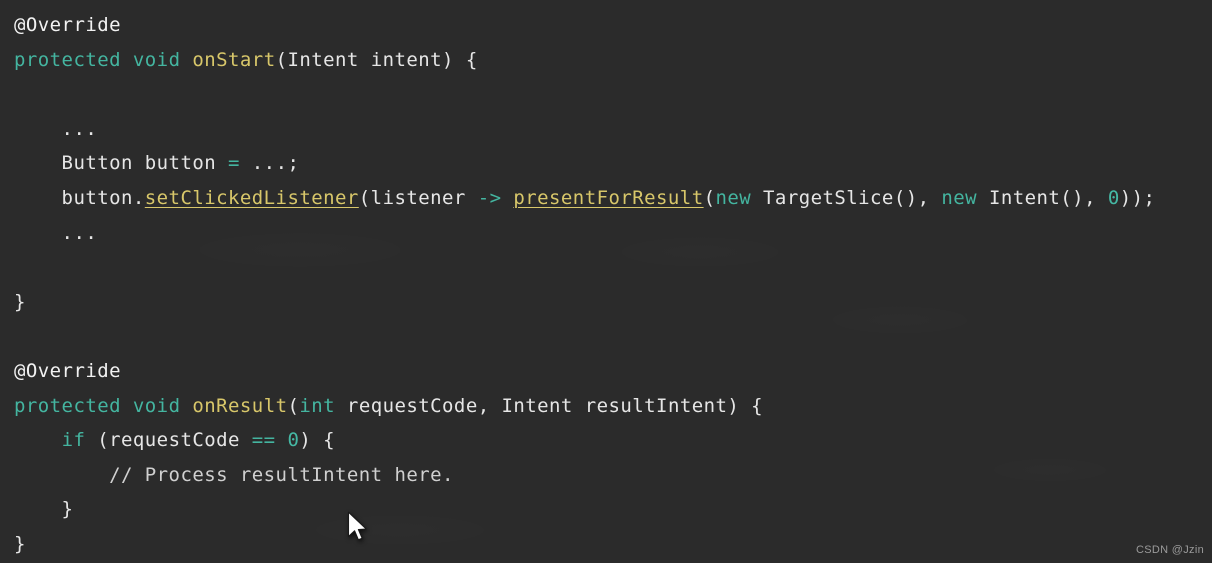 This screenshot has height=563, width=1212. I want to click on code-token: ==, so click(263, 440).